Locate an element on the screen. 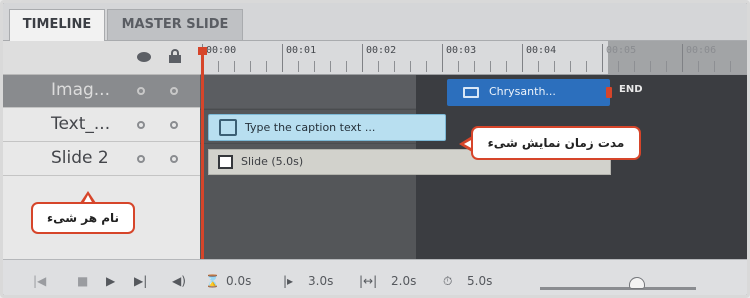 The image size is (750, 298). ruler-label: 00:06 is located at coordinates (701, 50).